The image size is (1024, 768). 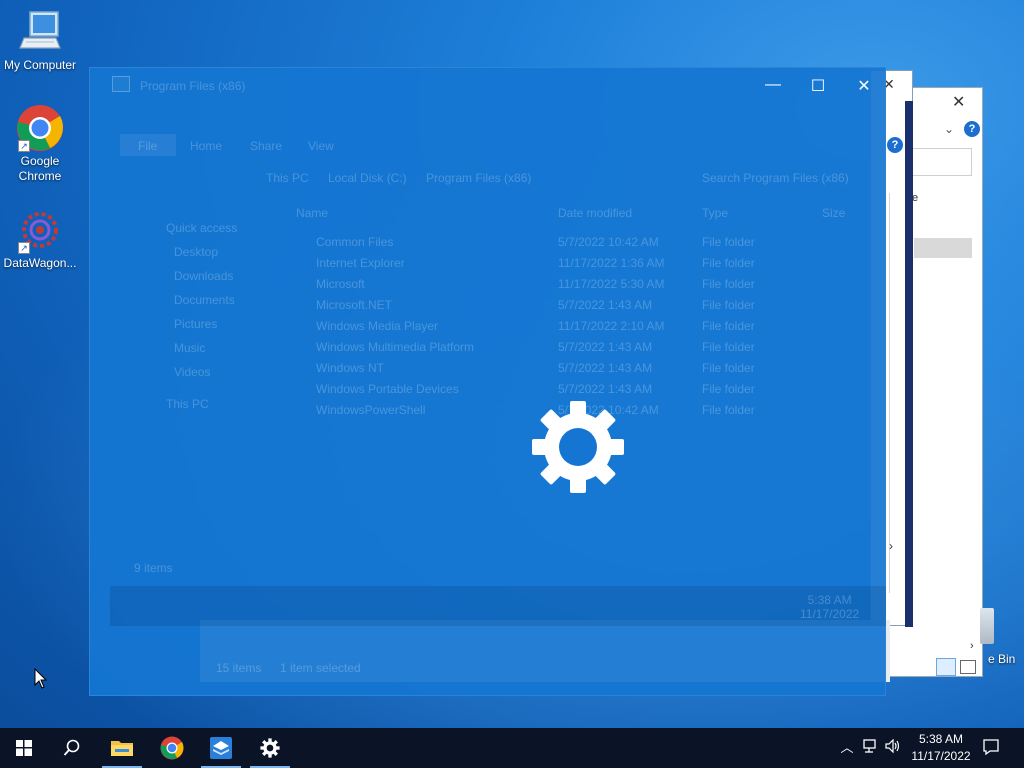 I want to click on taskbar: ︿ 5:38 AM 11/17/2022, so click(x=512, y=748).